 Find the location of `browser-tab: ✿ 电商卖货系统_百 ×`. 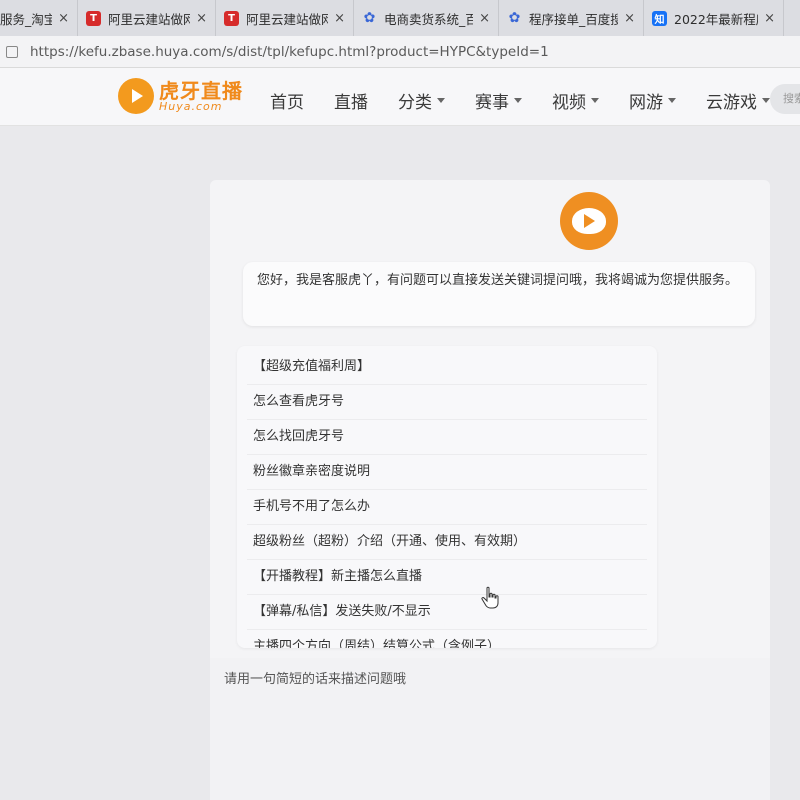

browser-tab: ✿ 电商卖货系统_百 × is located at coordinates (426, 18).